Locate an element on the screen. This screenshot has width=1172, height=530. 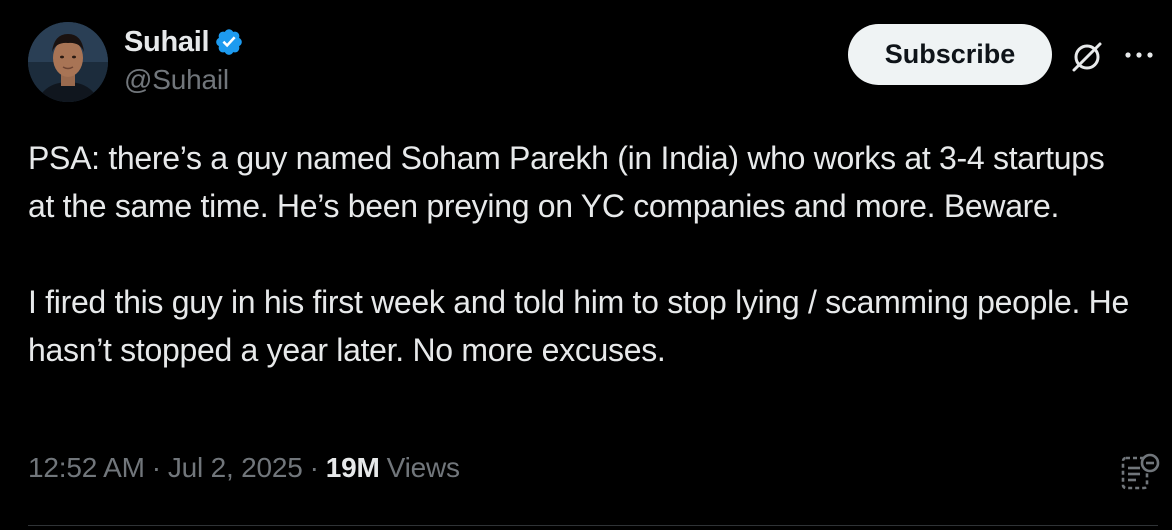
views-label: Views is located at coordinates (423, 467).